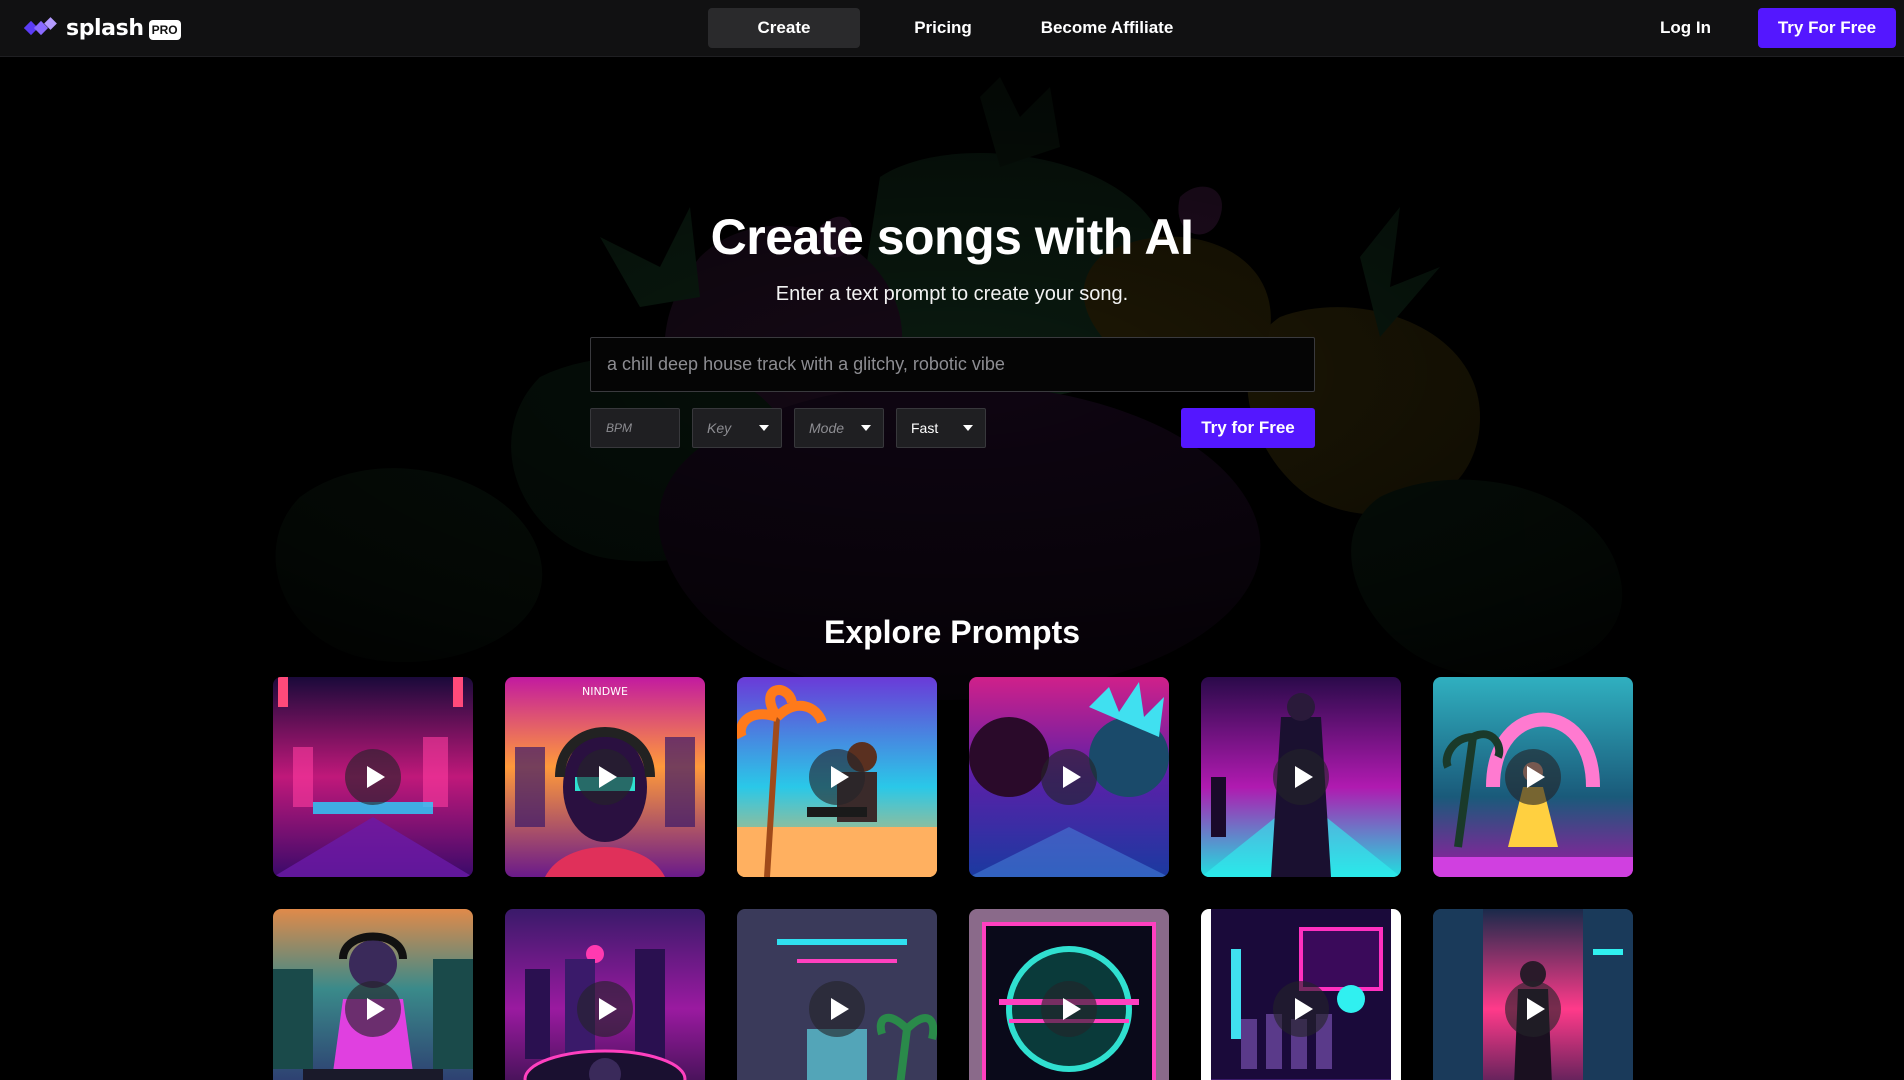  Describe the element at coordinates (941, 428) in the screenshot. I see `speed-select: Fast` at that location.